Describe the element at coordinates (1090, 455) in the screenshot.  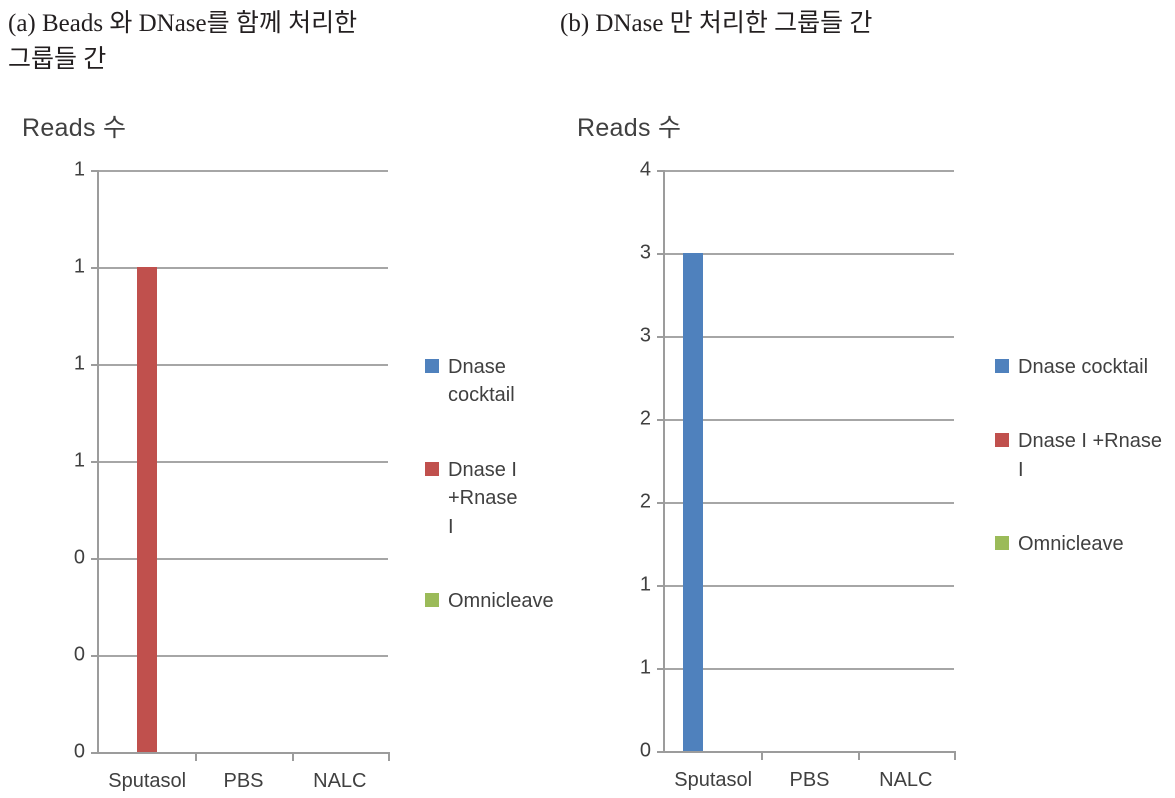
I see `legend-item-label: Dnase I +Rnase I` at that location.